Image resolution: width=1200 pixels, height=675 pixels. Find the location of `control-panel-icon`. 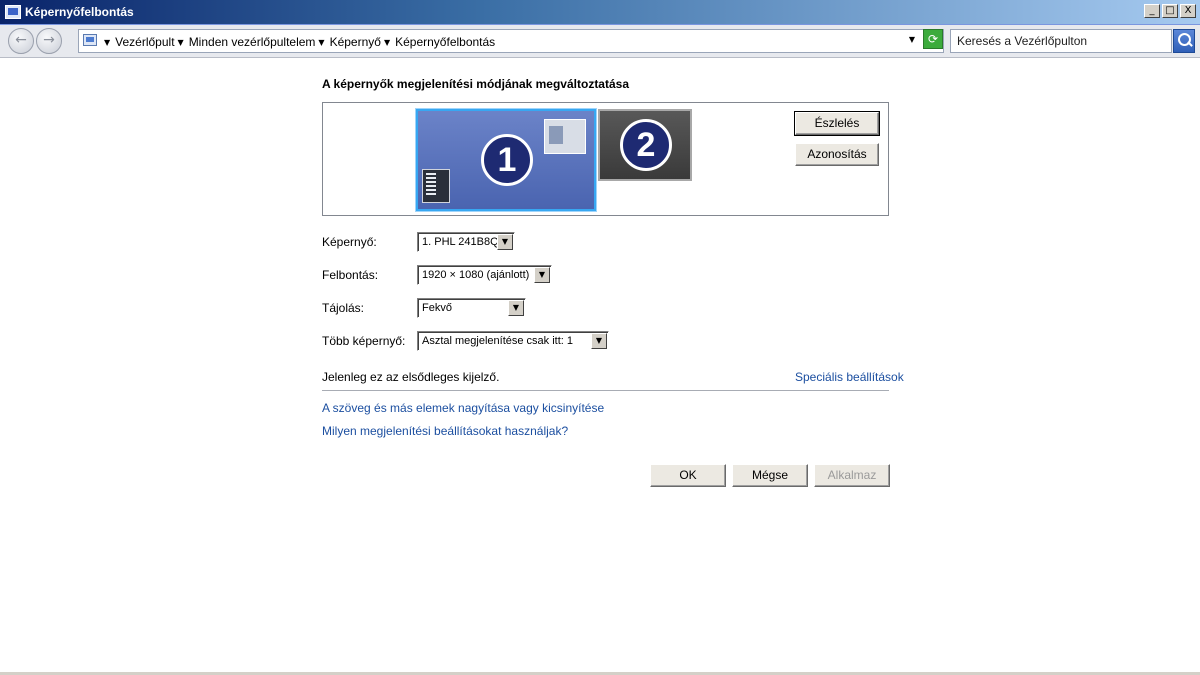

control-panel-icon is located at coordinates (90, 40).